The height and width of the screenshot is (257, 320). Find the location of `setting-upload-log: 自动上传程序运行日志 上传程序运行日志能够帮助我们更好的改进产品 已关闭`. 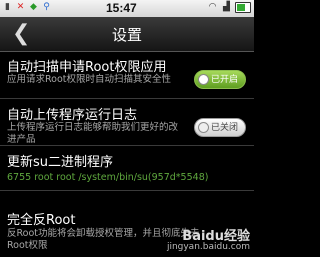

setting-upload-log: 自动上传程序运行日志 上传程序运行日志能够帮助我们更好的改进产品 已关闭 is located at coordinates (127, 122).